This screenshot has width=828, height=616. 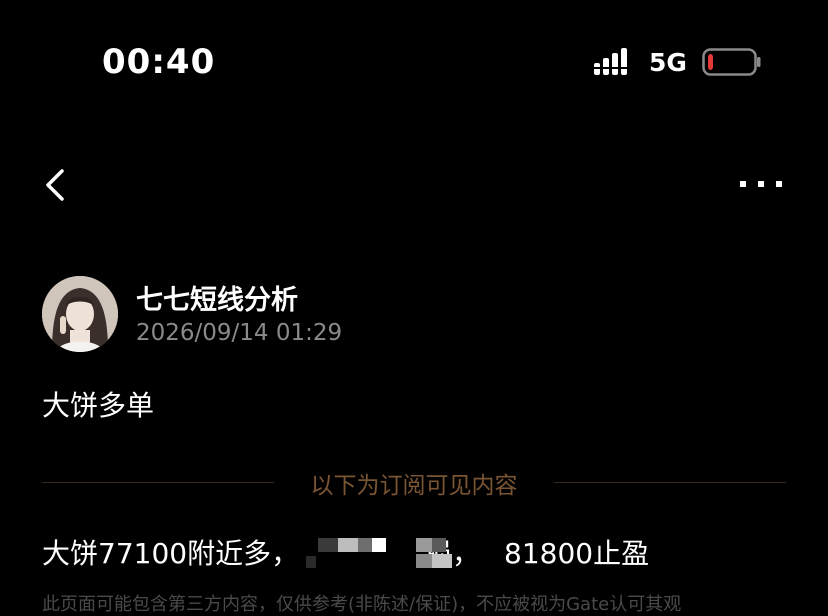 What do you see at coordinates (710, 62) in the screenshot?
I see `battery-level-fill` at bounding box center [710, 62].